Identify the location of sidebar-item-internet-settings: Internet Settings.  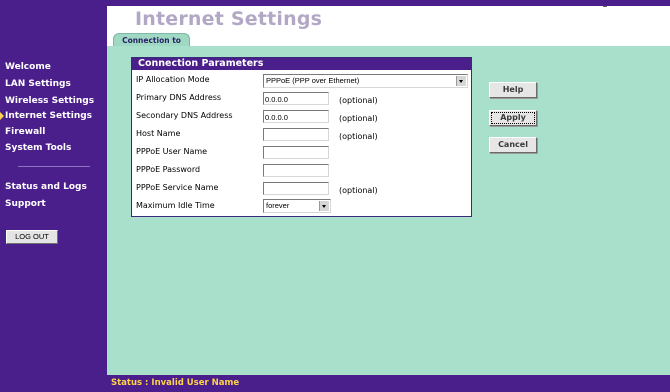
(46, 116).